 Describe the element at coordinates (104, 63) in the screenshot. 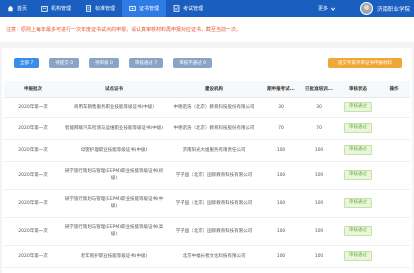

I see `filter-pending-review: 待审核 0` at that location.